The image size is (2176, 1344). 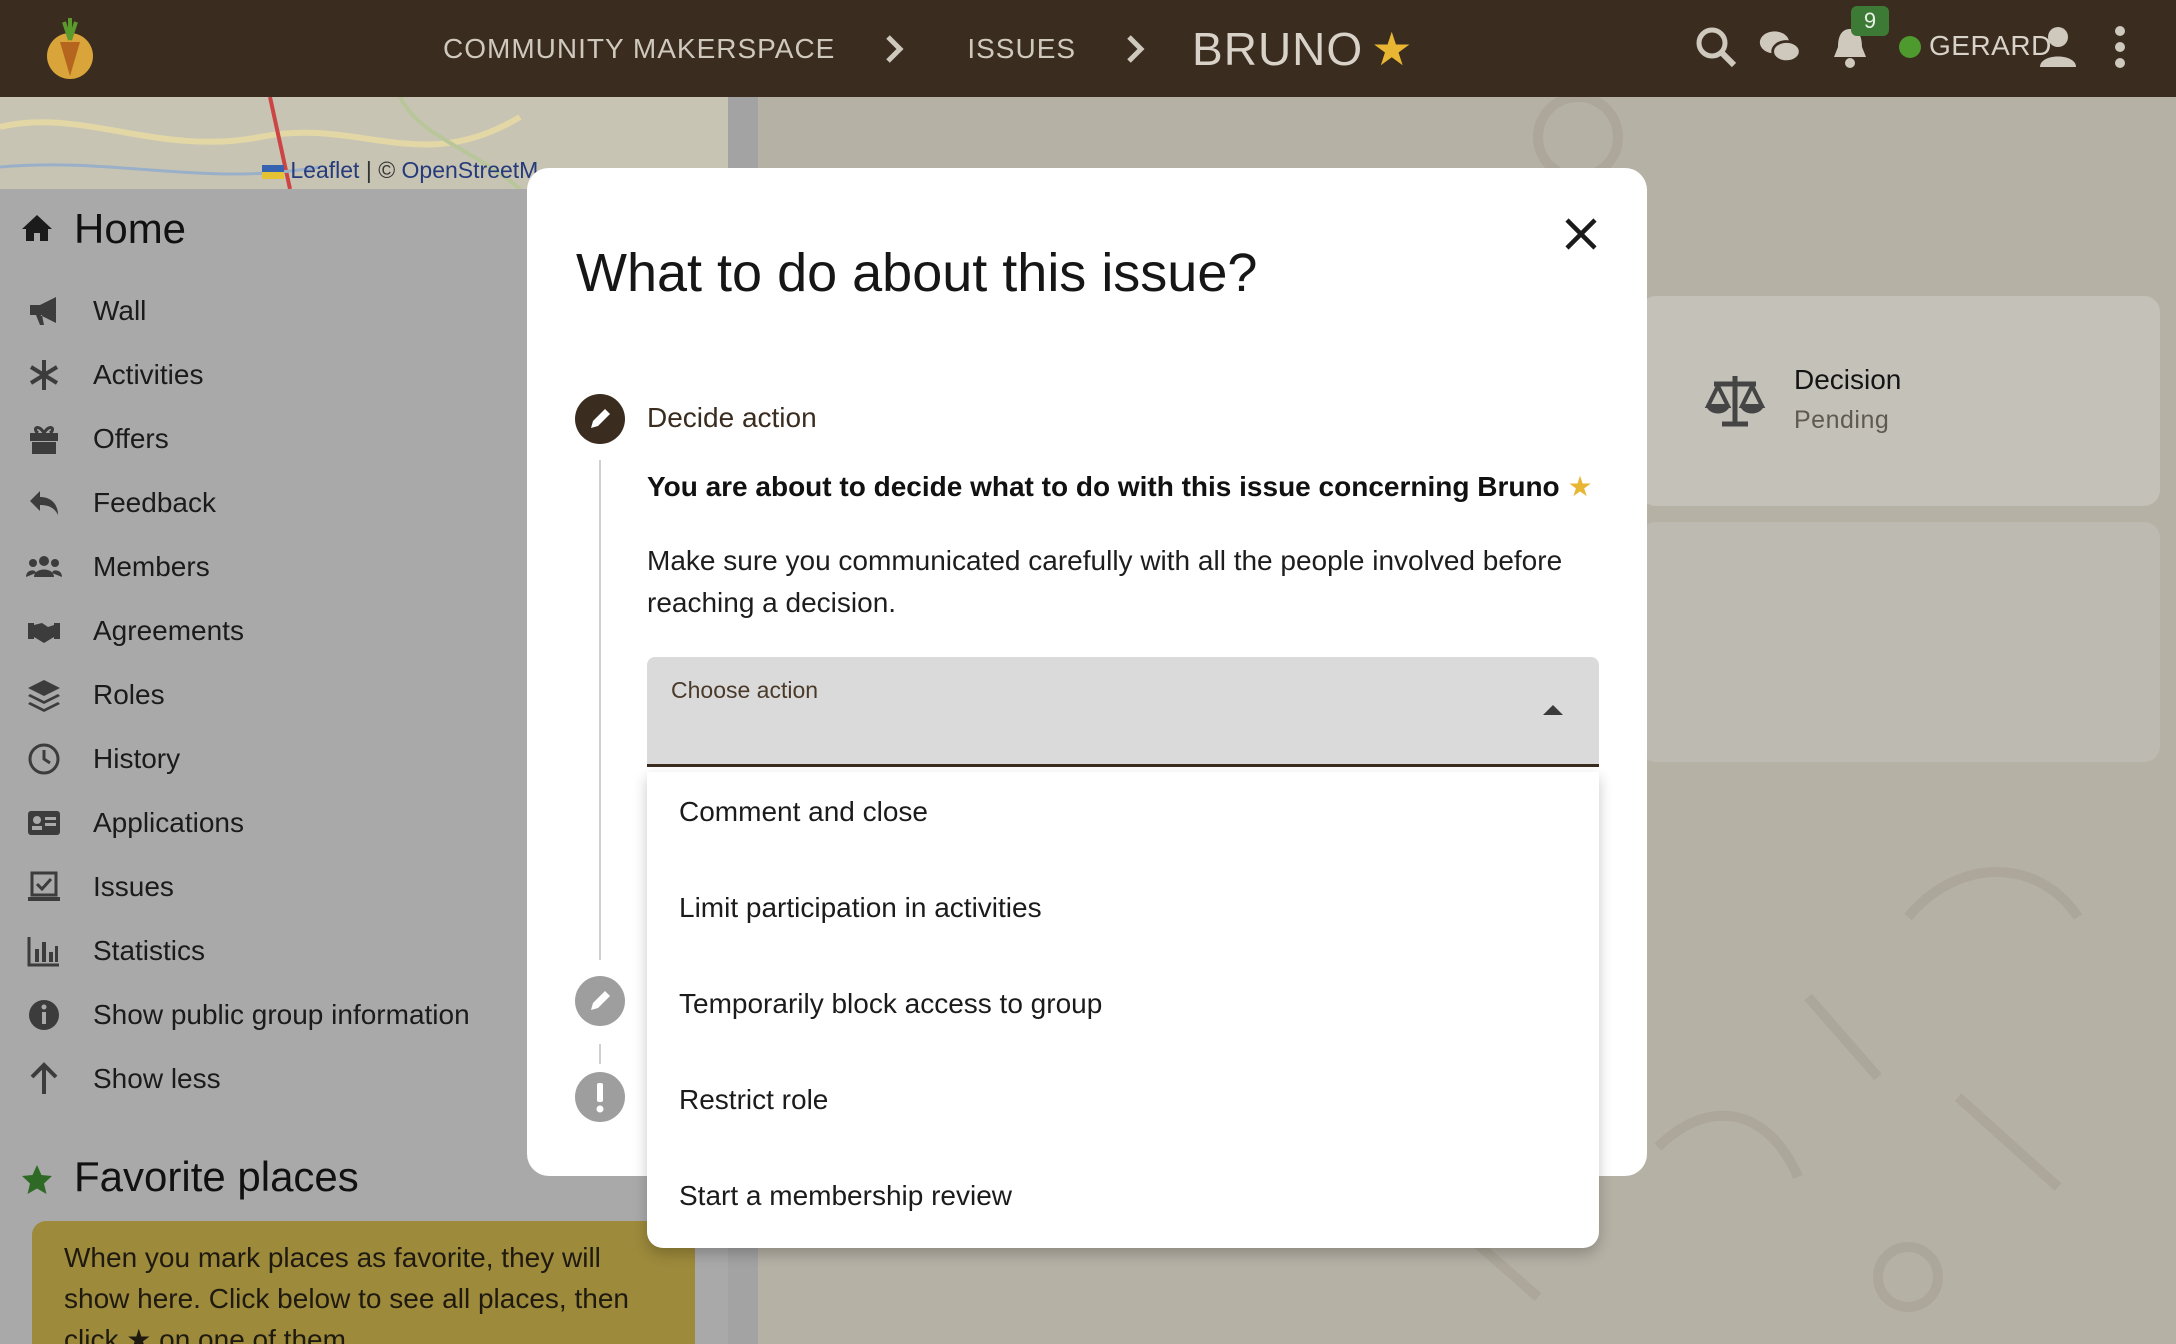 What do you see at coordinates (1581, 234) in the screenshot?
I see `close-icon` at bounding box center [1581, 234].